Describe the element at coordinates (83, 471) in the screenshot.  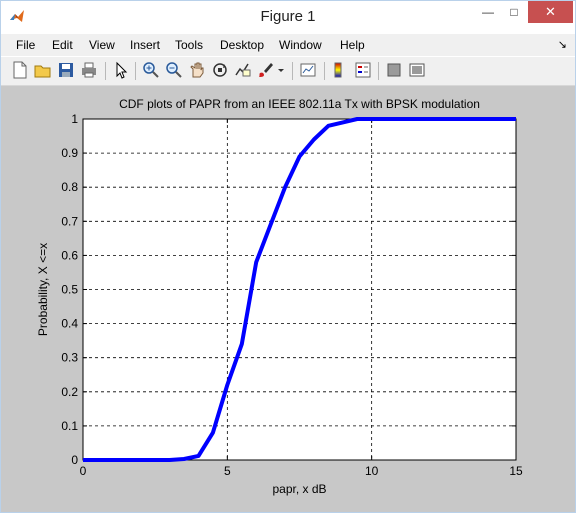
I see `x-tick-label: 0` at that location.